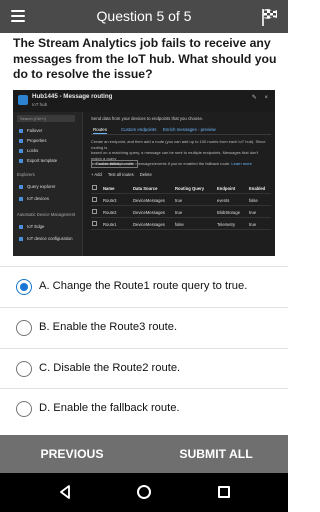 Image resolution: width=320 pixels, height=512 pixels. I want to click on option-b: B. Enable the Route3 route., so click(144, 328).